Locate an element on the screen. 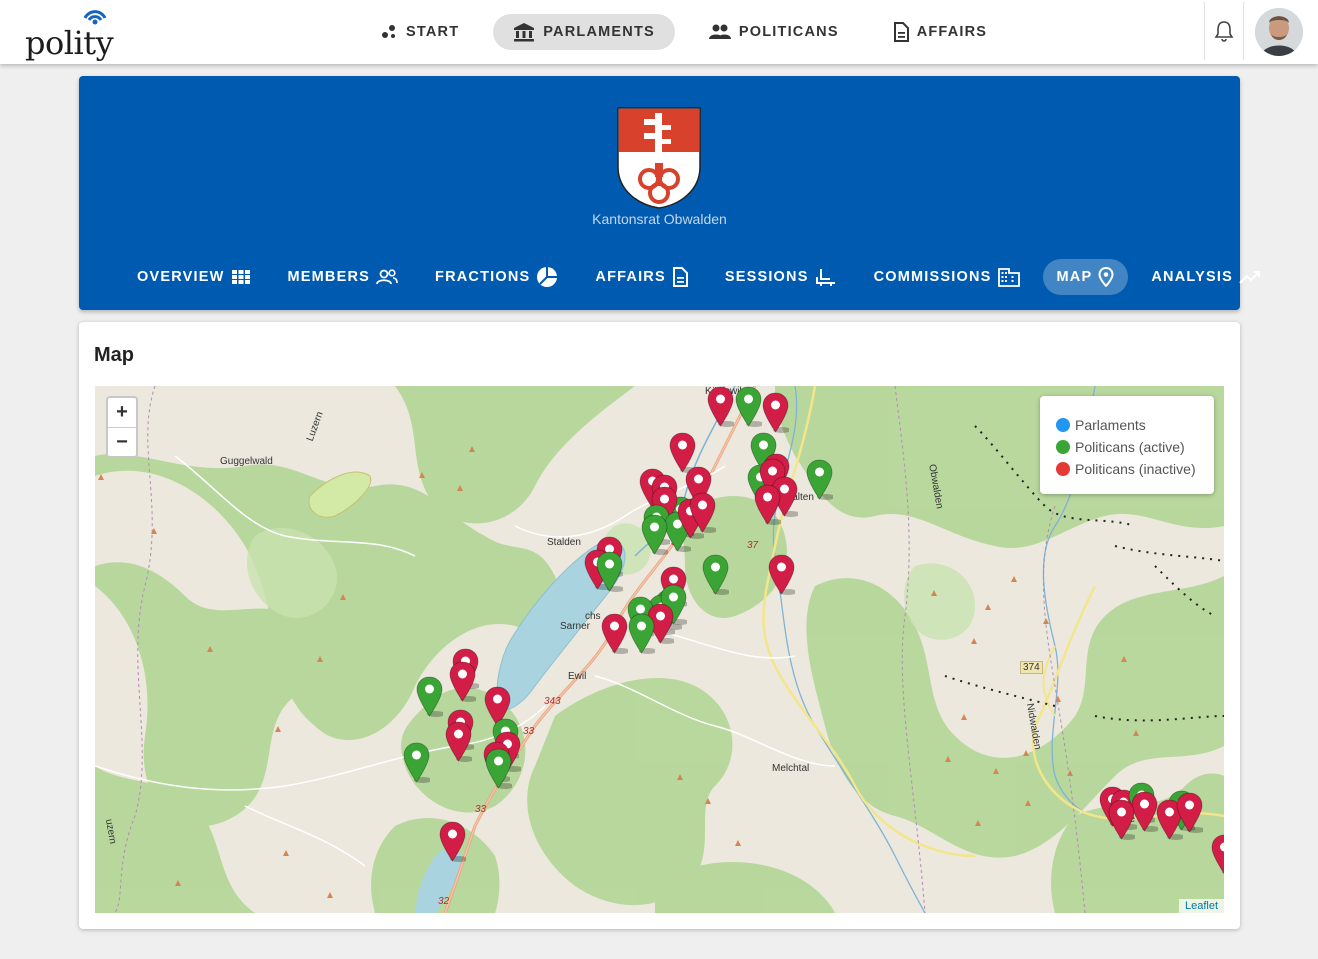  nav-affairs: AFFAIRS is located at coordinates (940, 32).